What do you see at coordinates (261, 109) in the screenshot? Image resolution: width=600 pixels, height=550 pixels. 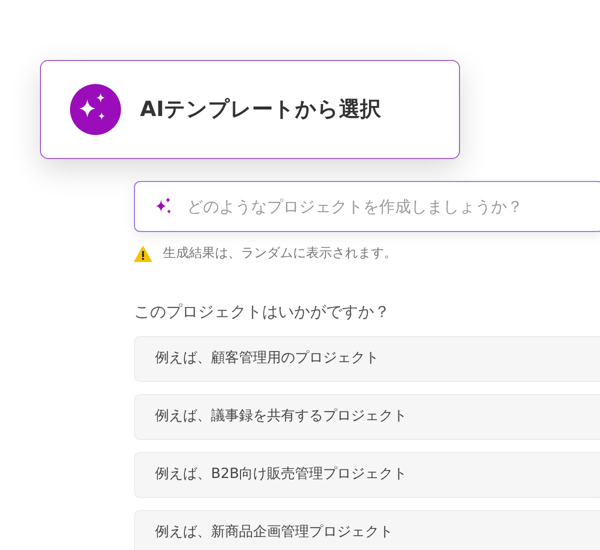 I see `card-title: AIテンプレートから選択` at bounding box center [261, 109].